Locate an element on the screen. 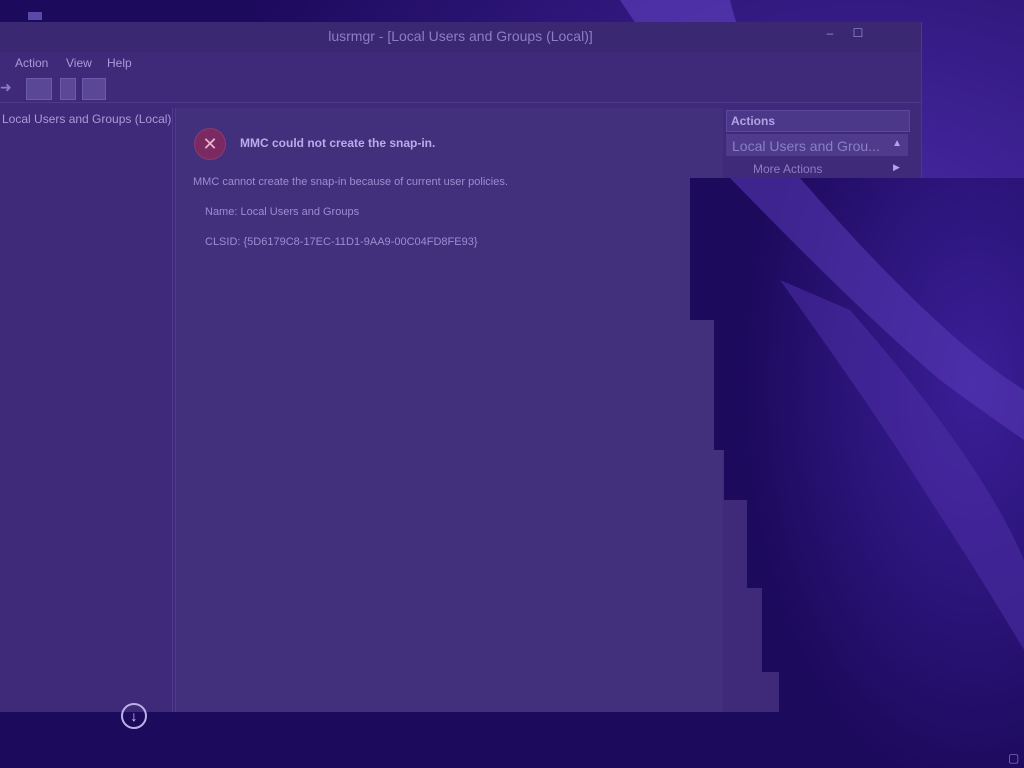 Image resolution: width=1024 pixels, height=768 pixels. actions-header: Actions is located at coordinates (818, 121).